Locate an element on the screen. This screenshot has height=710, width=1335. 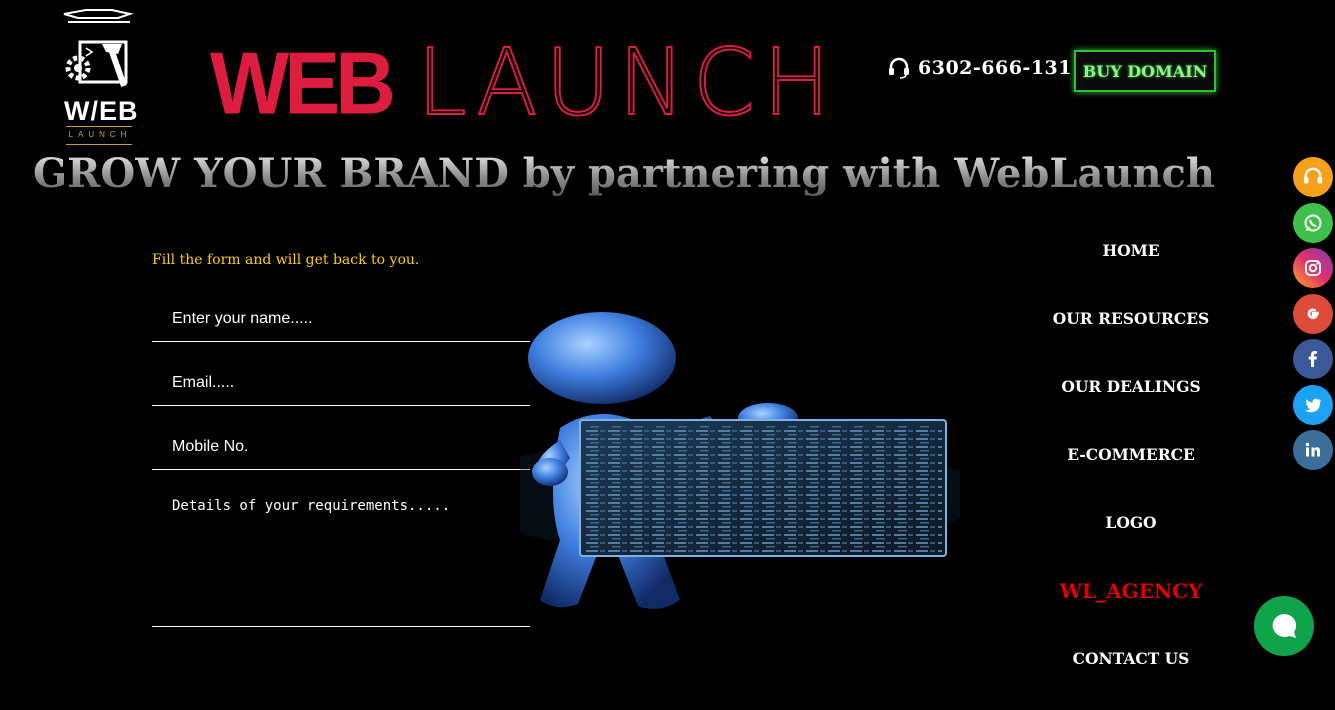
site-logo: W/EB LAUNCH is located at coordinates (100, 75).